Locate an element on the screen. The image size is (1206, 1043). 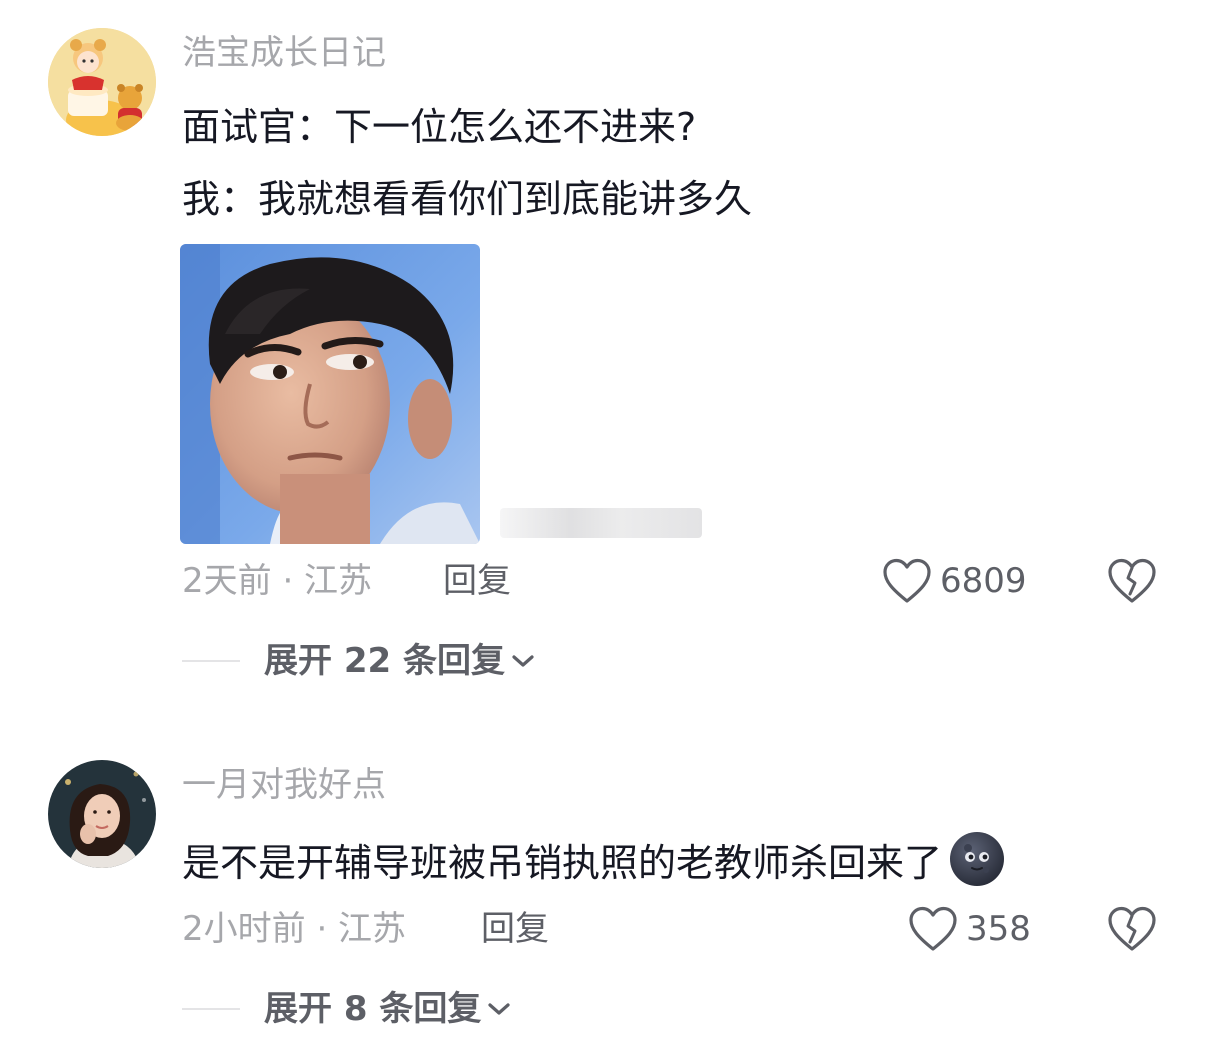
like-button: 358 is located at coordinates (969, 929).